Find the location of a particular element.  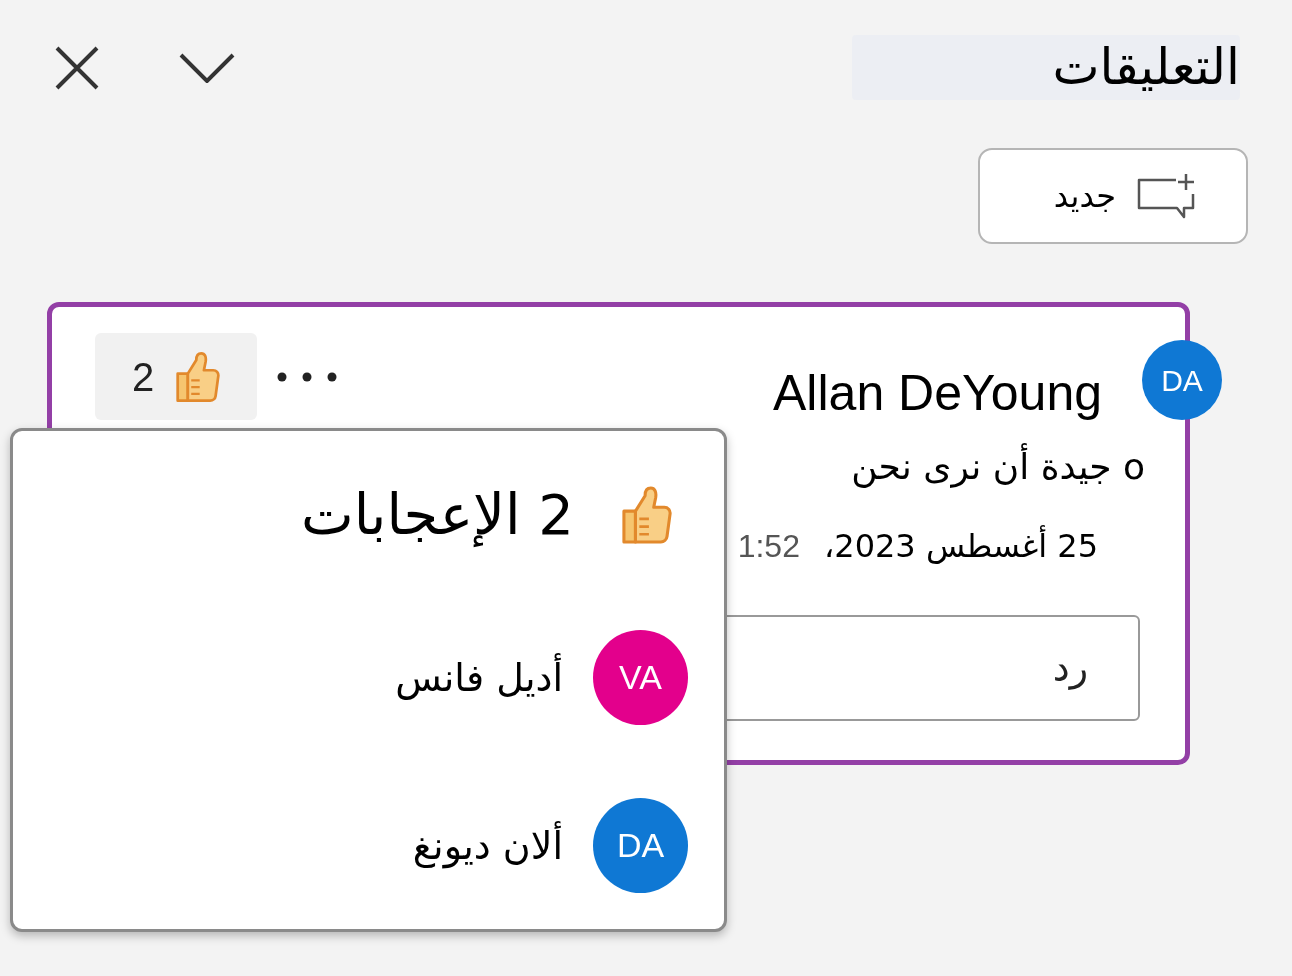

comment-text: o جيدة أن نرى نحن is located at coordinates (998, 467).